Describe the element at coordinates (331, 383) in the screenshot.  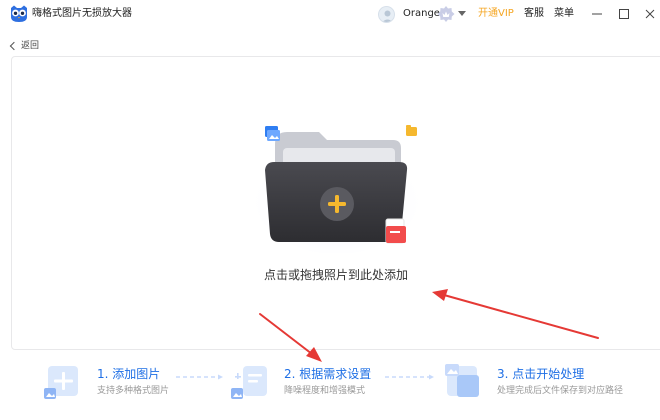
I see `step-settings: 2. 根据需求设置 降噪程度和增强模式` at that location.